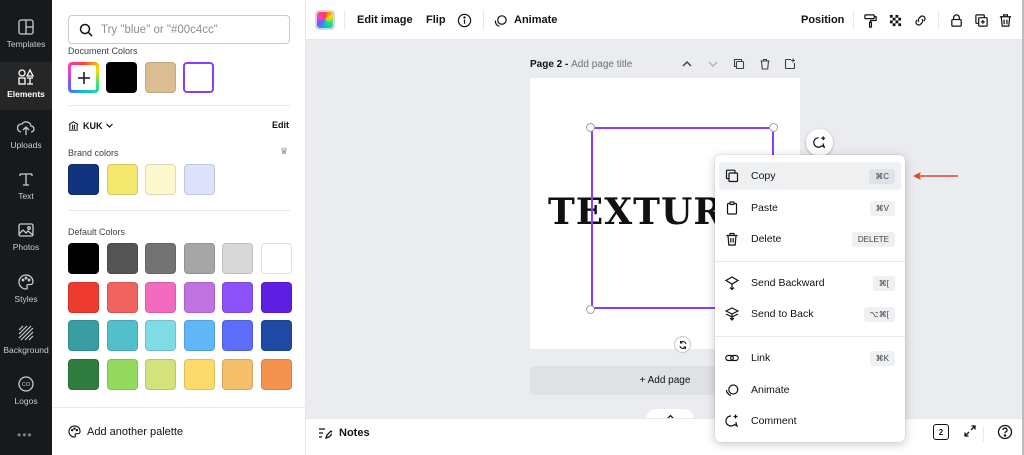 The height and width of the screenshot is (455, 1024). I want to click on fullscreen-button, so click(970, 431).